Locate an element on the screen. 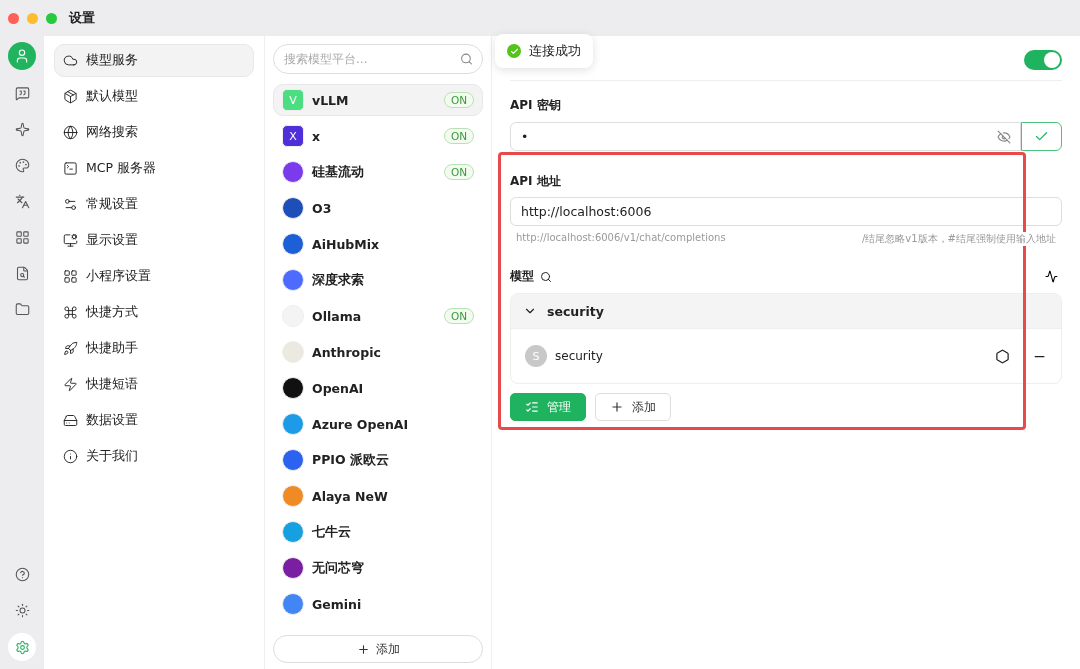 The image size is (1080, 669). provider-item: 无问芯穹 is located at coordinates (378, 568).